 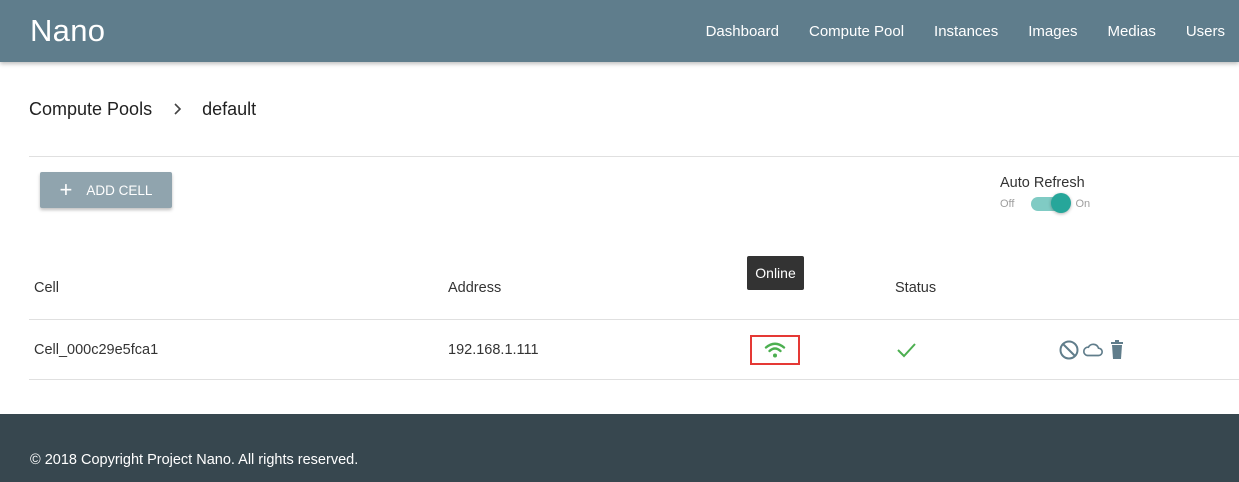 I want to click on chevron-right-icon, so click(x=178, y=109).